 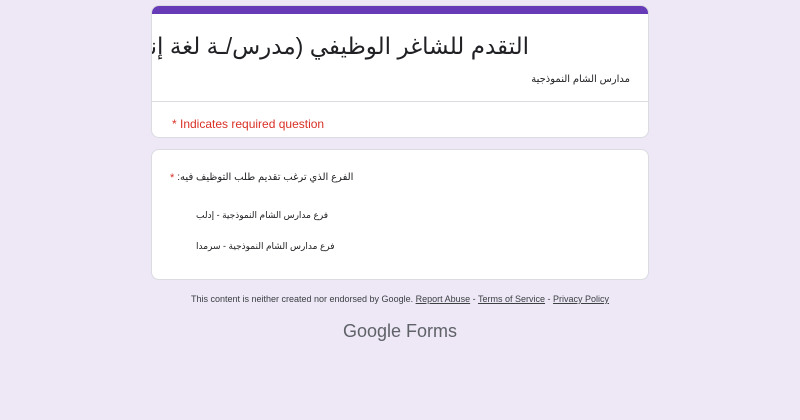 I want to click on question-title: * الفرع الذي ترغب تقديم طلب التوظيف فيه:, so click(x=261, y=178).